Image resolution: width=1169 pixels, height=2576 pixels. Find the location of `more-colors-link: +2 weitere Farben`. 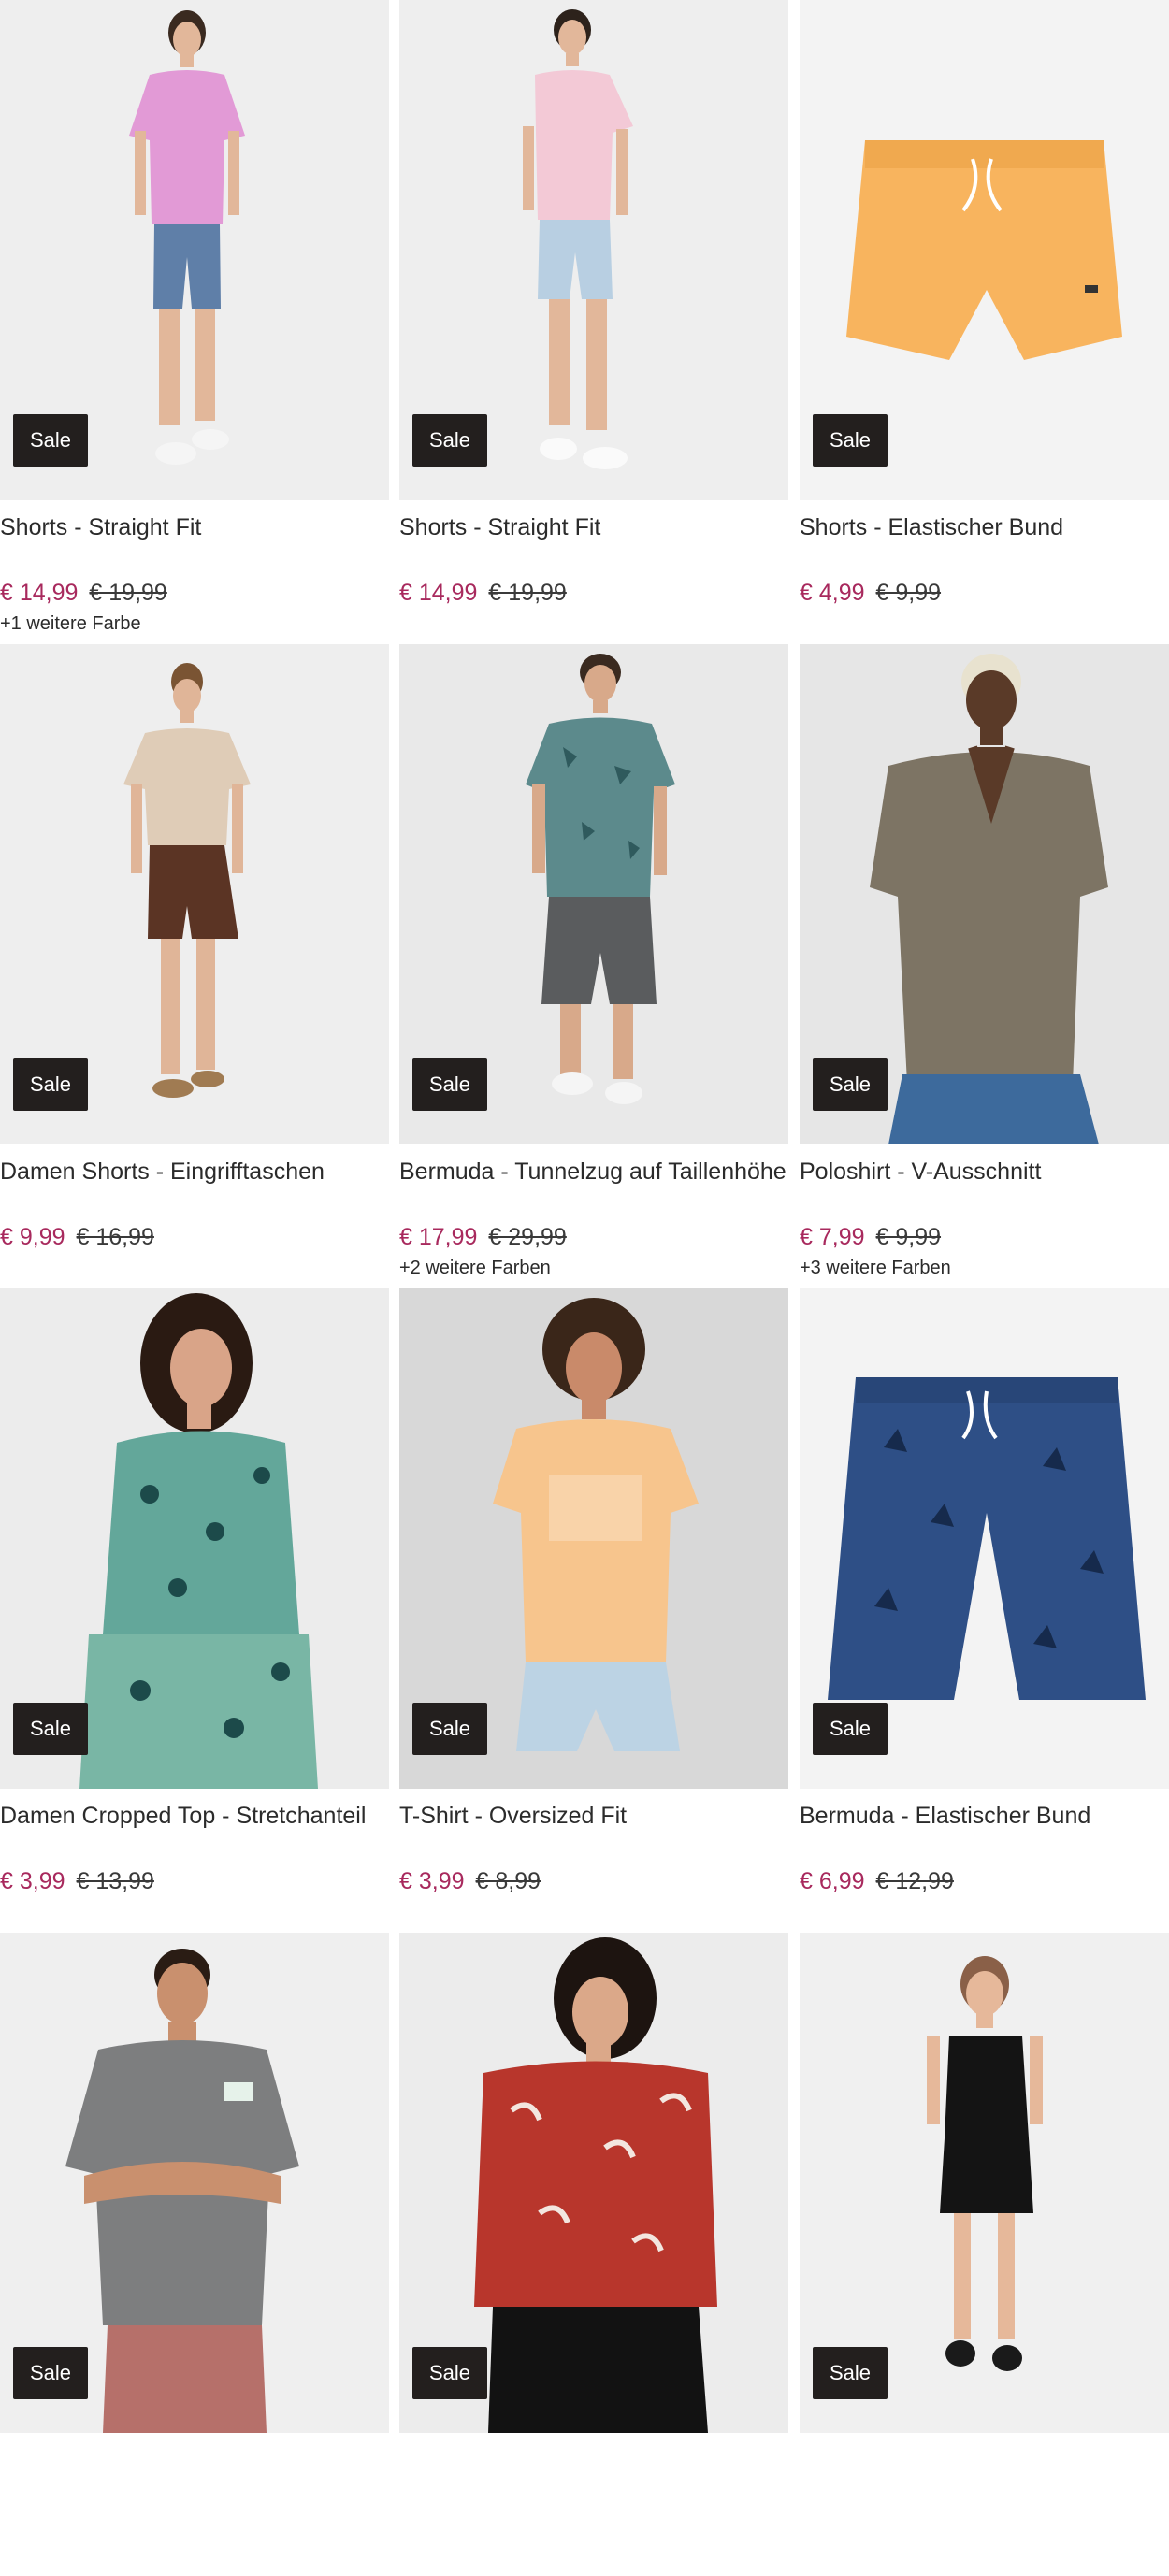

more-colors-link: +2 weitere Farben is located at coordinates (593, 1268).